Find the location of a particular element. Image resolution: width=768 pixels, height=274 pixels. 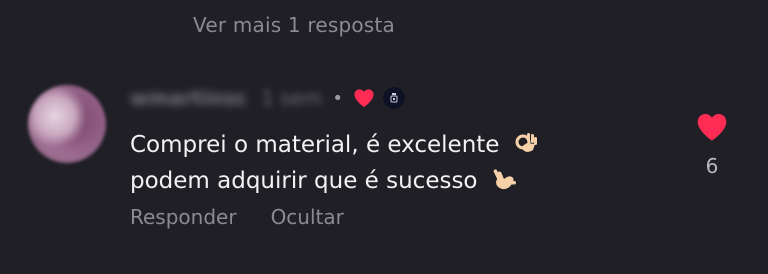

hide-button: Ocultar is located at coordinates (307, 217).